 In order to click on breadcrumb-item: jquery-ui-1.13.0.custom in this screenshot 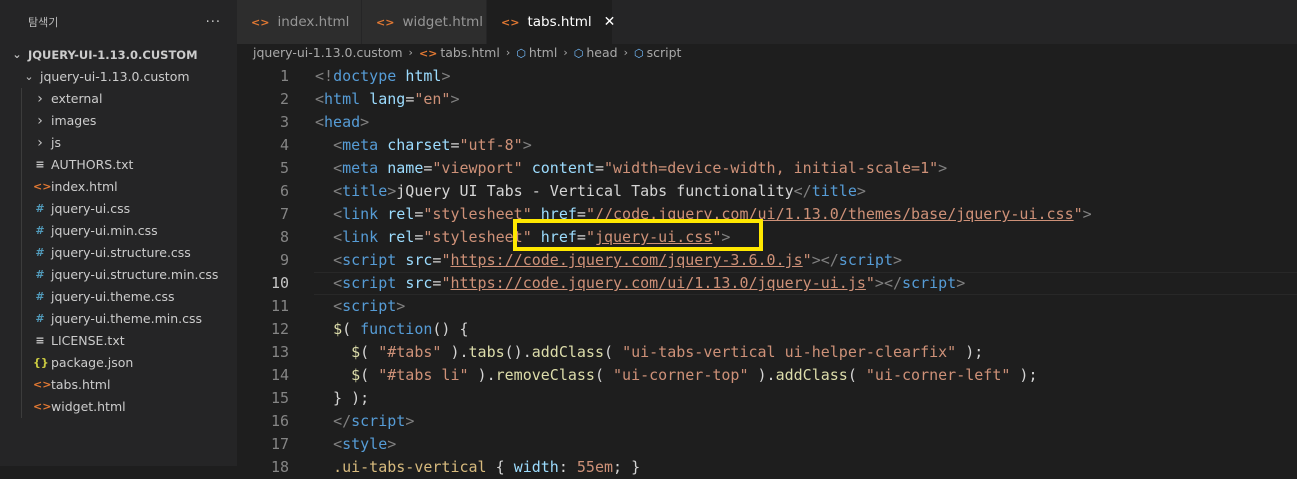, I will do `click(328, 52)`.